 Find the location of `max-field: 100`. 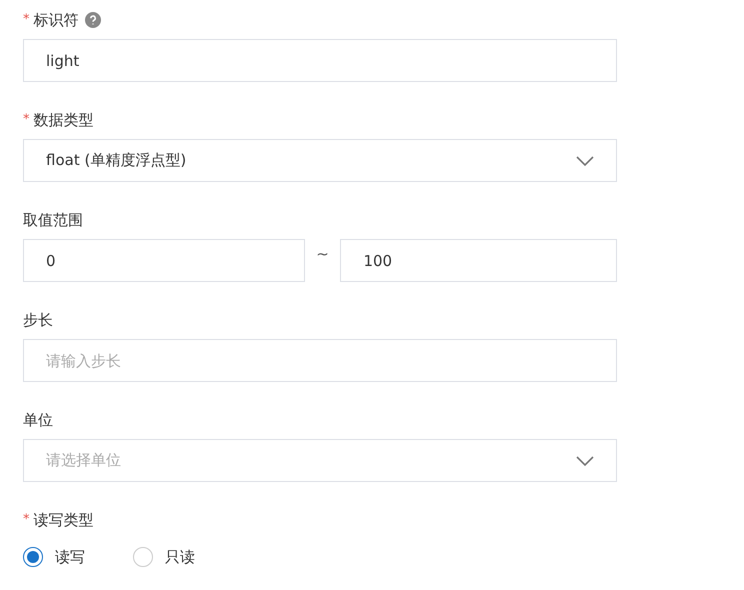

max-field: 100 is located at coordinates (478, 260).